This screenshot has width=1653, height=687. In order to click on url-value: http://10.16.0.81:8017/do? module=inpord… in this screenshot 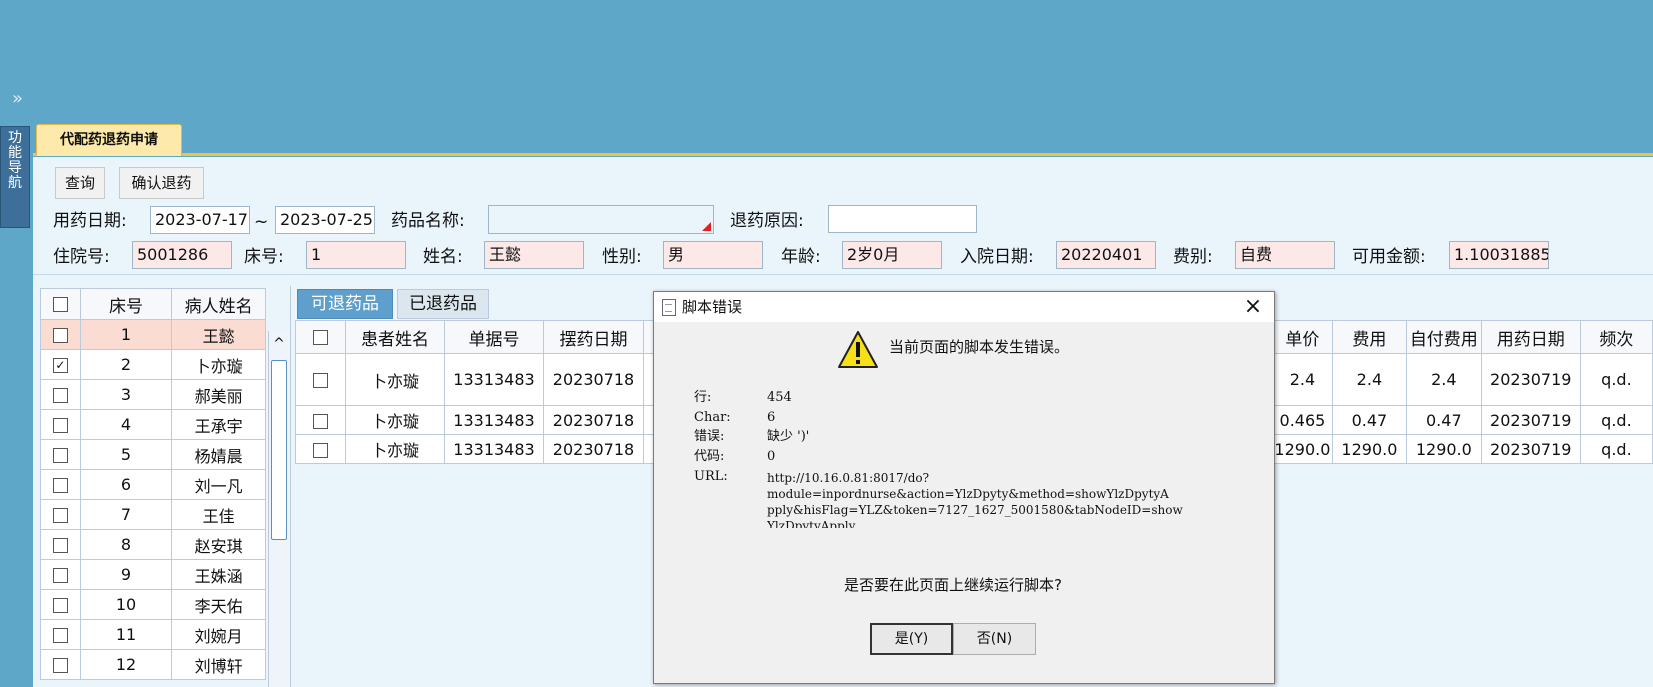, I will do `click(975, 499)`.